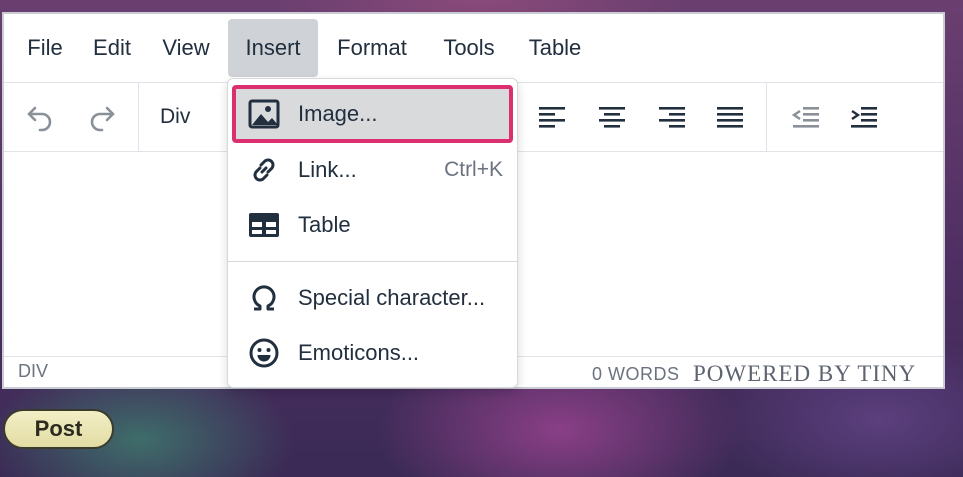 This screenshot has width=963, height=477. I want to click on undo-button, so click(40, 117).